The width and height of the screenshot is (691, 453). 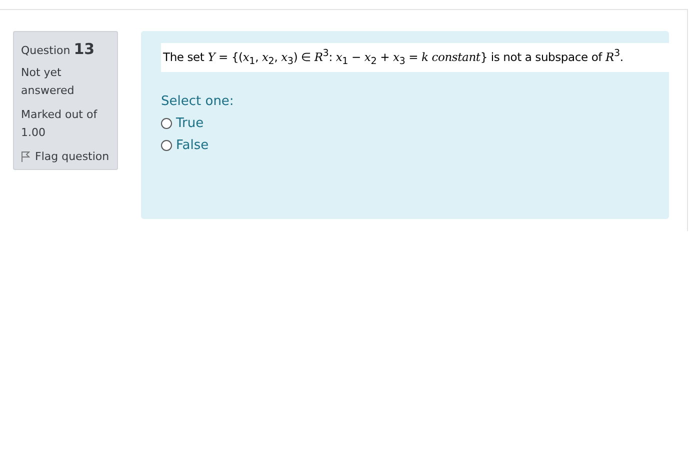 I want to click on select-prompt: Select one:, so click(x=198, y=102).